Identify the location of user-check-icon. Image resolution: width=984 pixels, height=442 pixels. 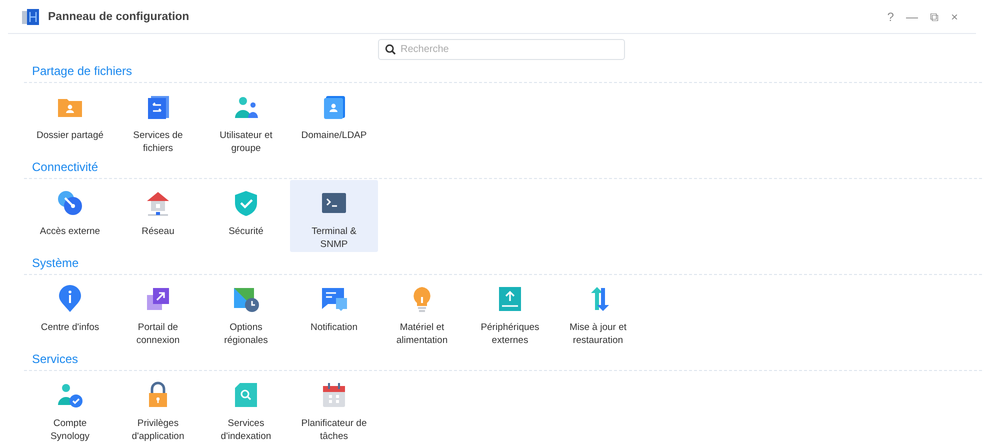
(70, 395).